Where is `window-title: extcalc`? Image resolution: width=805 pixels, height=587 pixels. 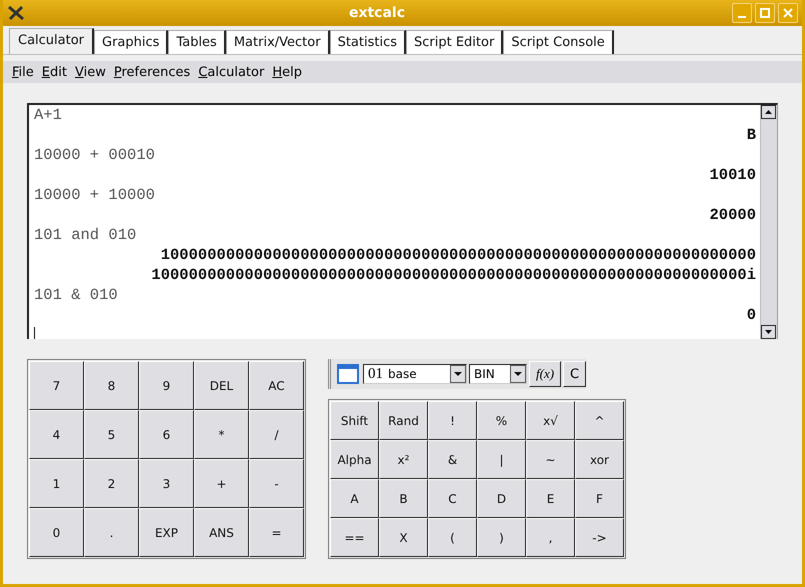 window-title: extcalc is located at coordinates (377, 13).